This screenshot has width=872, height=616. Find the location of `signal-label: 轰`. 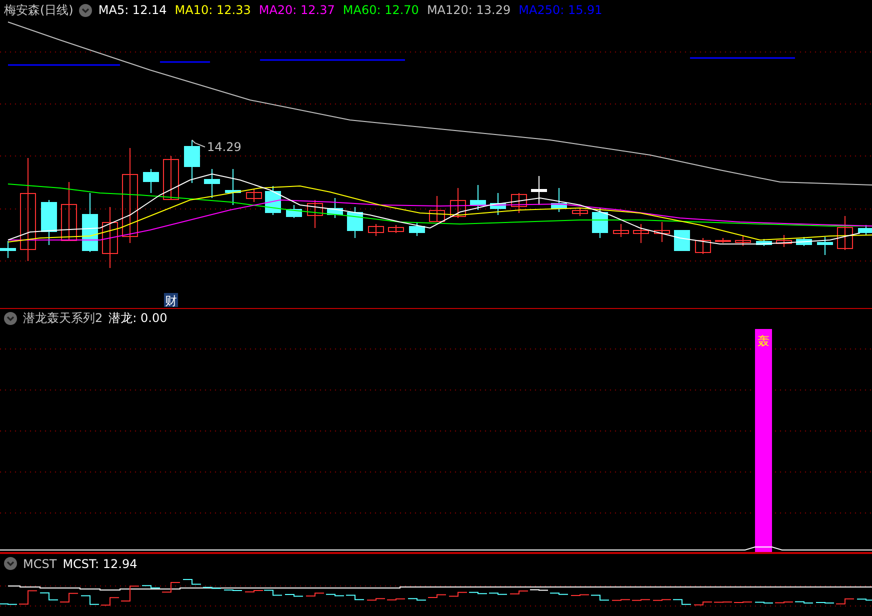

signal-label: 轰 is located at coordinates (764, 341).